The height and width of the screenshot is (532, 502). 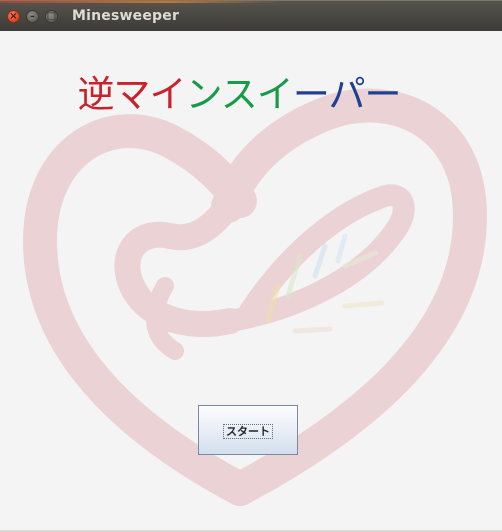 I want to click on minimize-icon: –, so click(x=32, y=16).